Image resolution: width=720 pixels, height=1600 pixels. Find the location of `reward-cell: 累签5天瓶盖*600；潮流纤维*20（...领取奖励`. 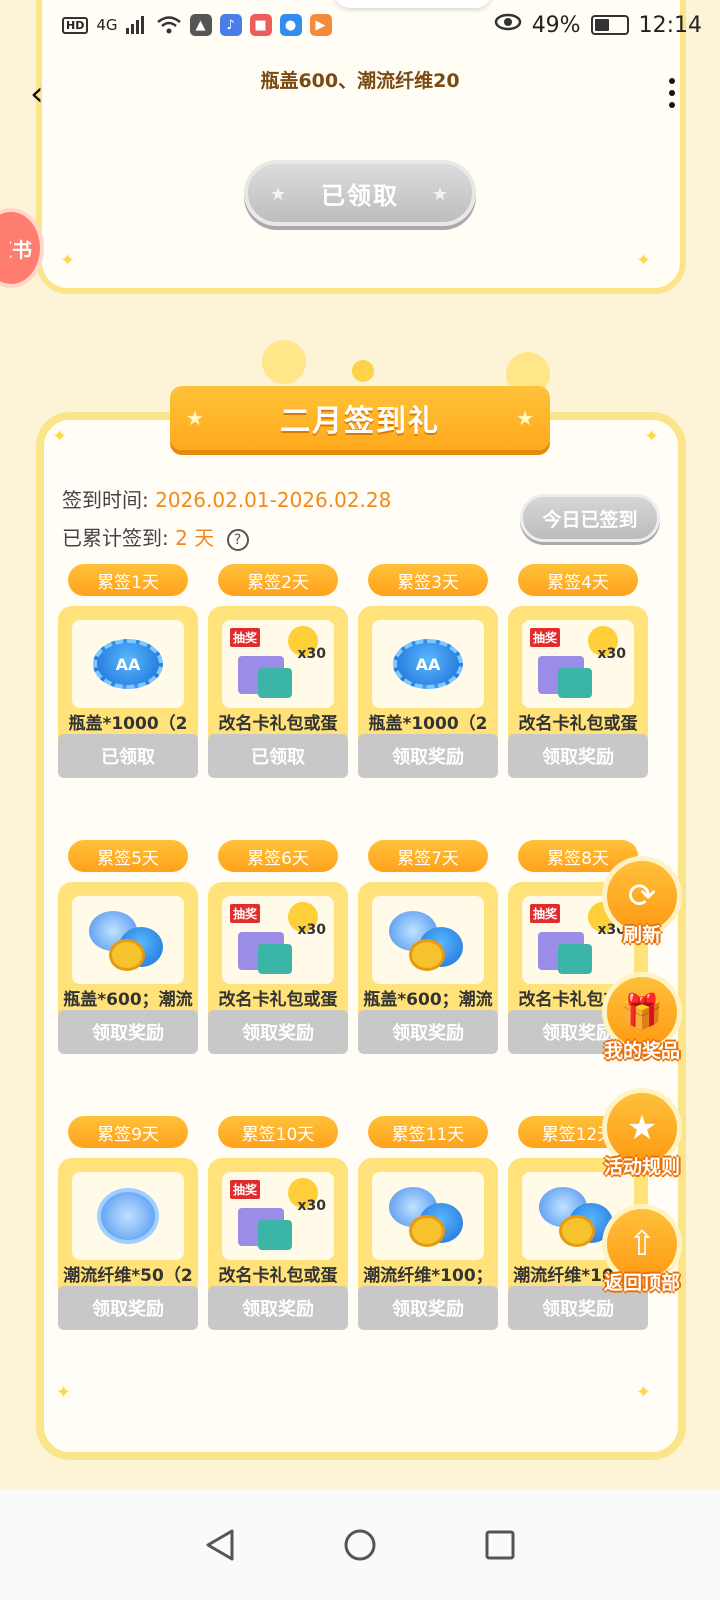

reward-cell: 累签5天瓶盖*600；潮流纤维*20（...领取奖励 is located at coordinates (128, 950).